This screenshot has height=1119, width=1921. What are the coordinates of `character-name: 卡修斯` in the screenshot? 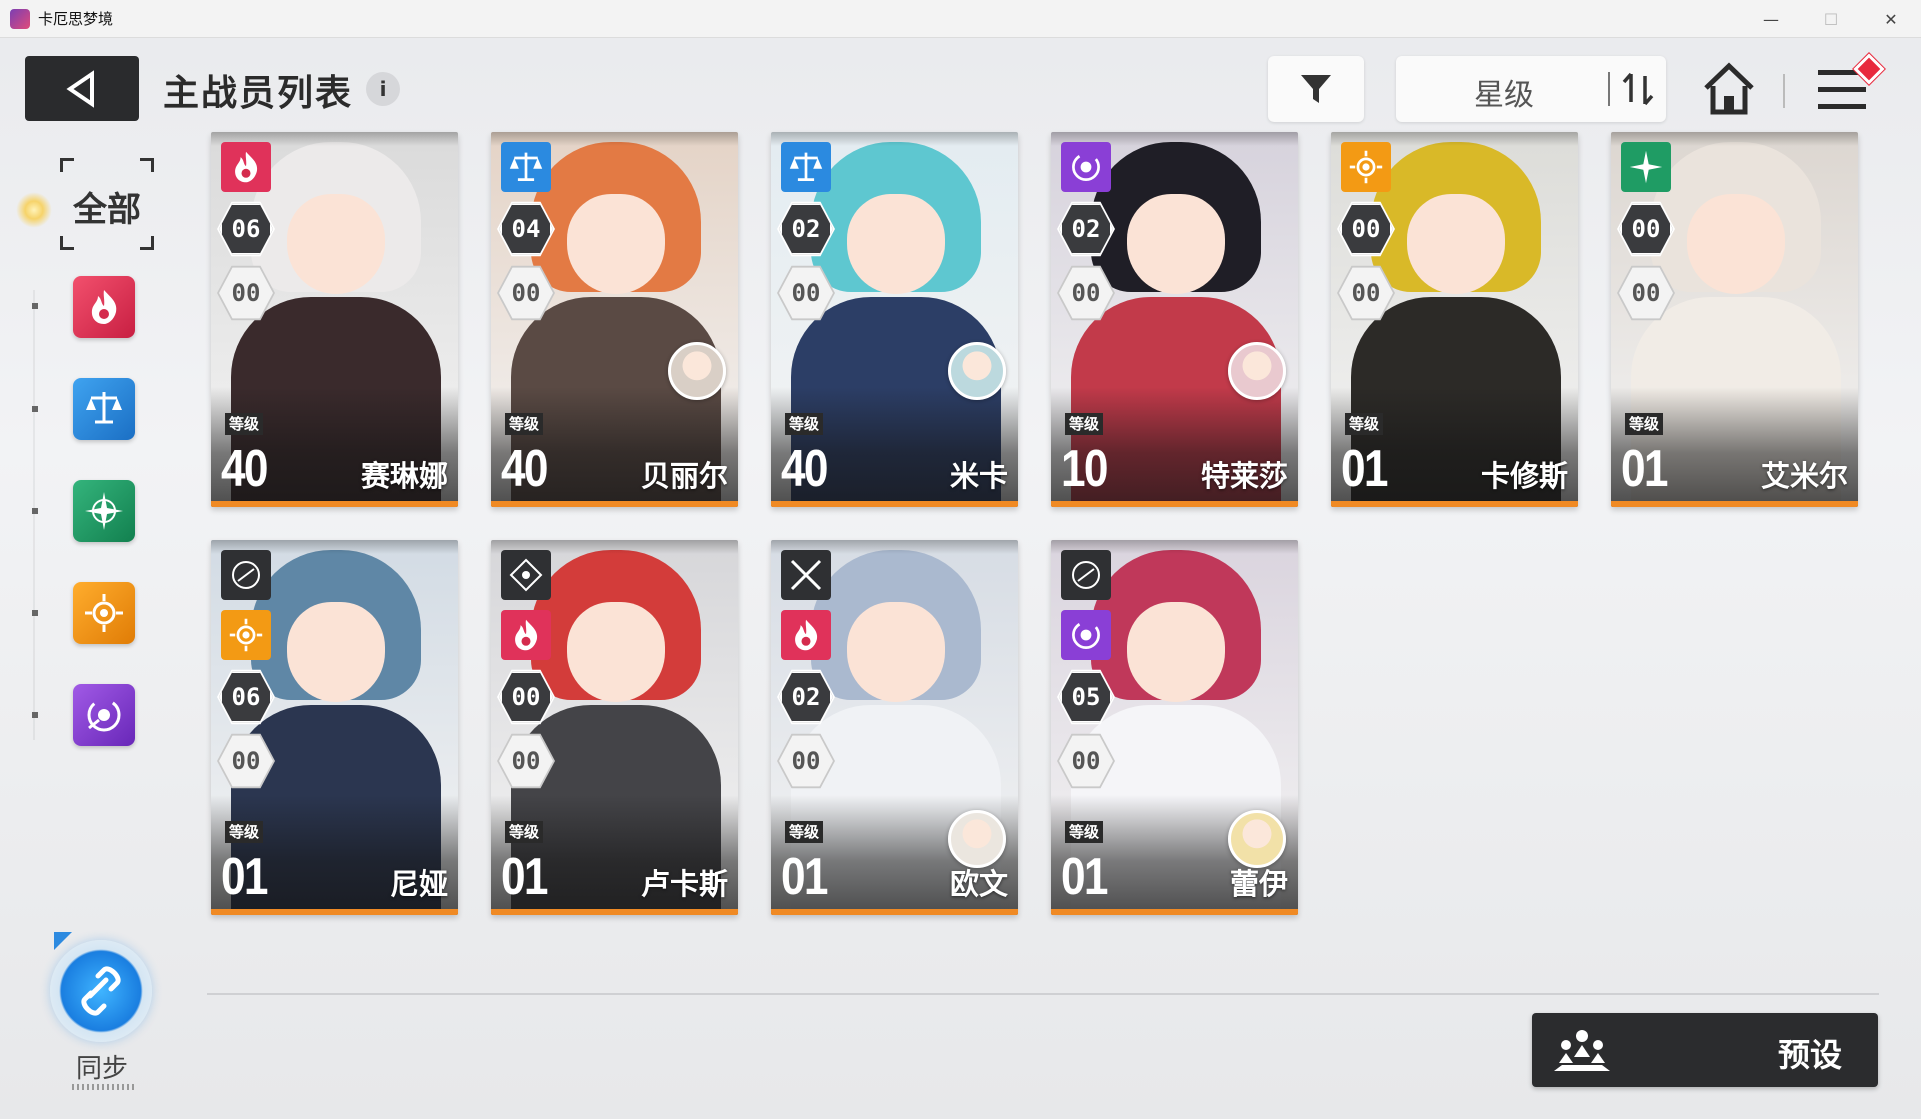 It's located at (1524, 476).